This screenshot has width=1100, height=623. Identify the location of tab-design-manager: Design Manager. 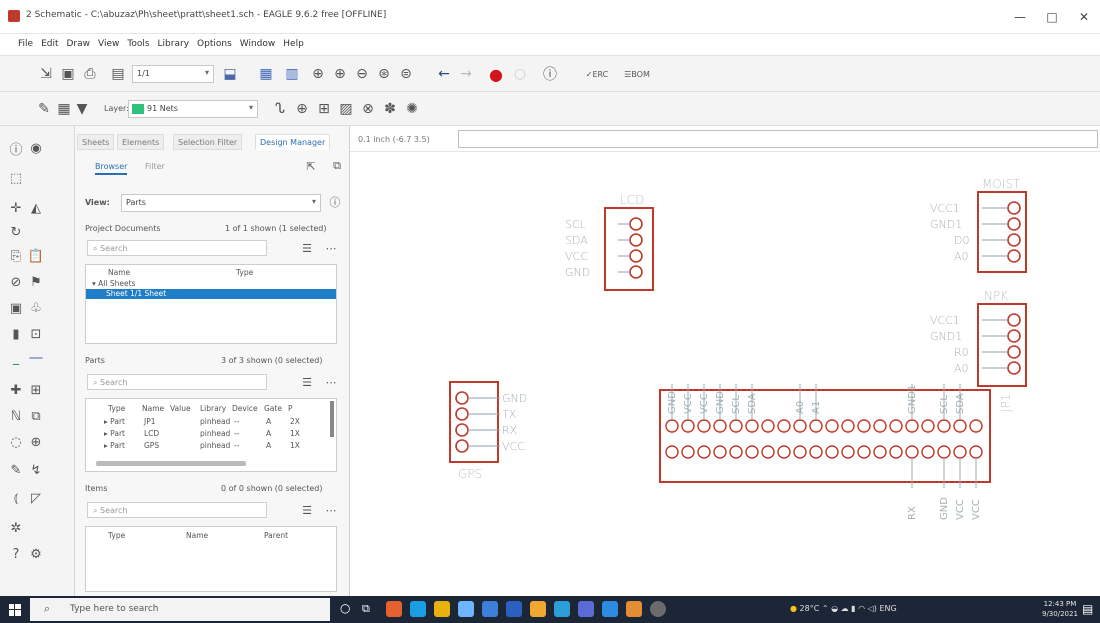
(293, 142).